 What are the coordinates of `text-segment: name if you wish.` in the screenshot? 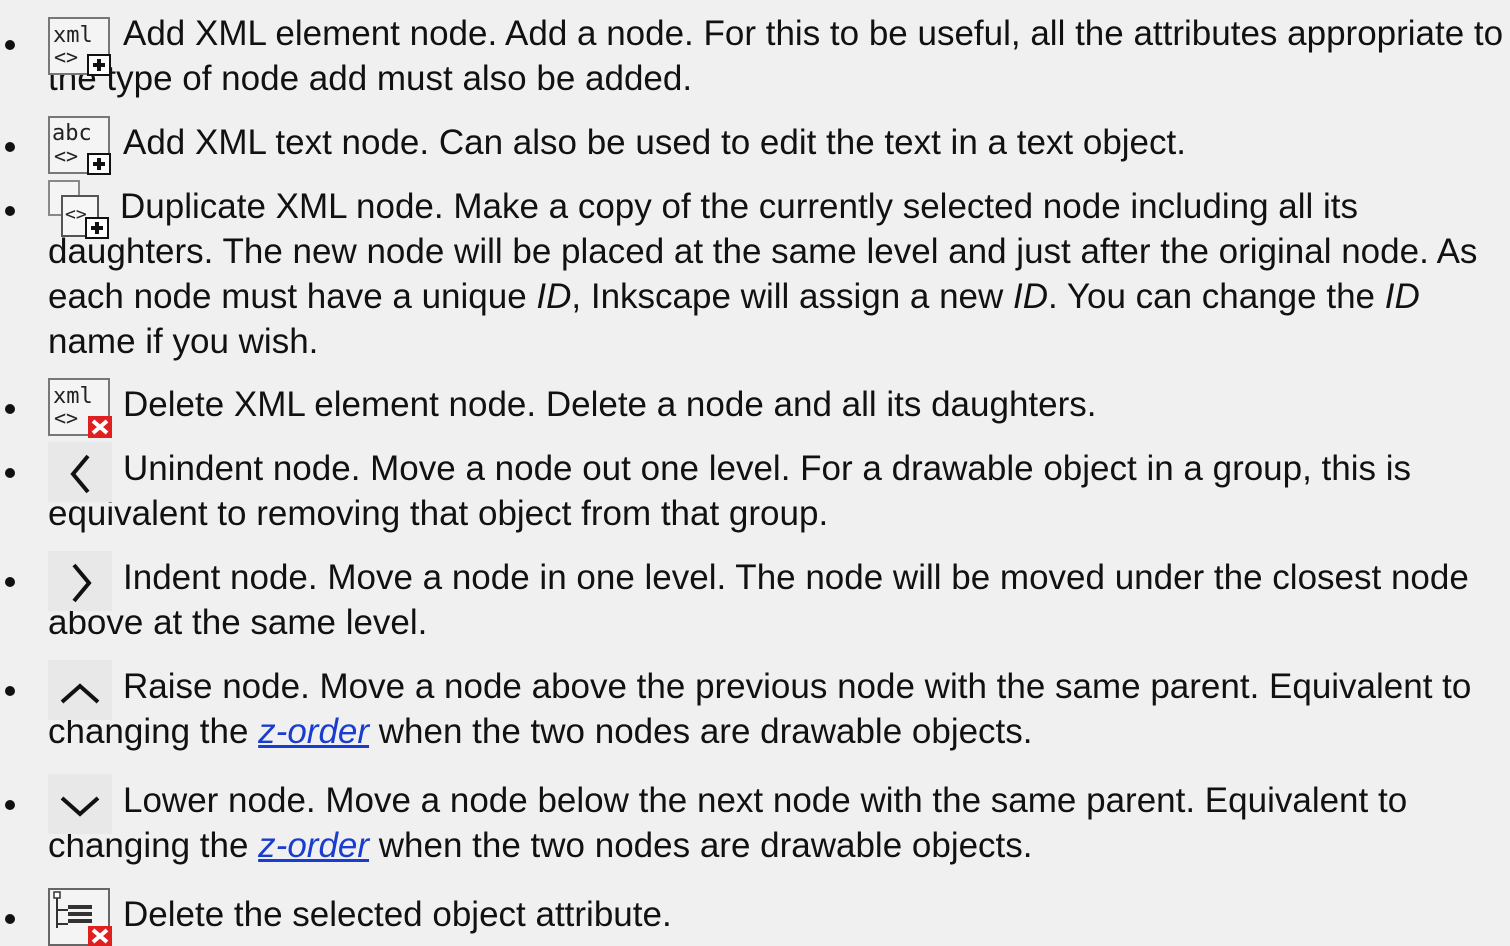 It's located at (183, 341).